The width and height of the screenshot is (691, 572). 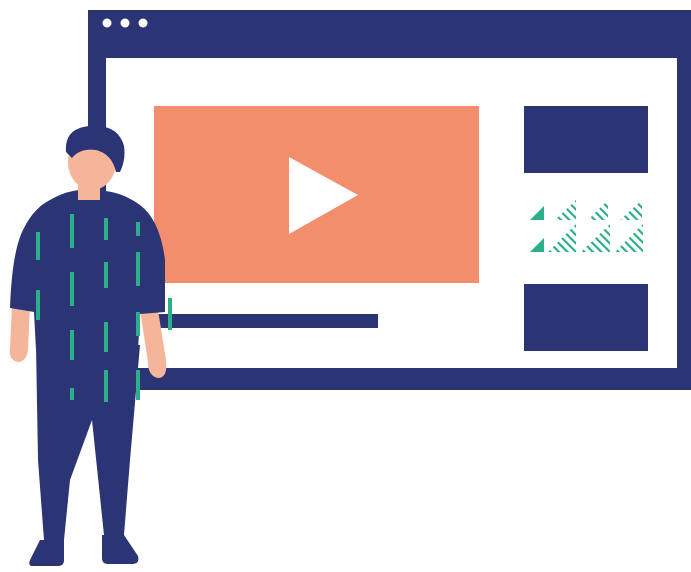 What do you see at coordinates (88, 442) in the screenshot?
I see `person-legs` at bounding box center [88, 442].